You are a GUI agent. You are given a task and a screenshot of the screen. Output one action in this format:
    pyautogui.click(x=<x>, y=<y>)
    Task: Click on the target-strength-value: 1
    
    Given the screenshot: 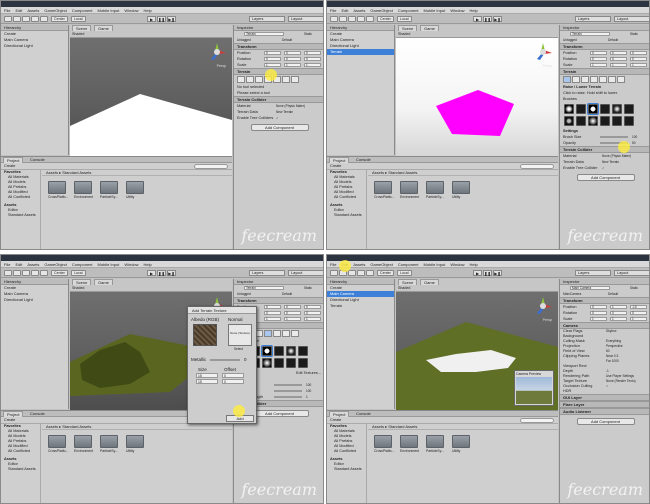 What is the action you would take?
    pyautogui.click(x=307, y=397)
    